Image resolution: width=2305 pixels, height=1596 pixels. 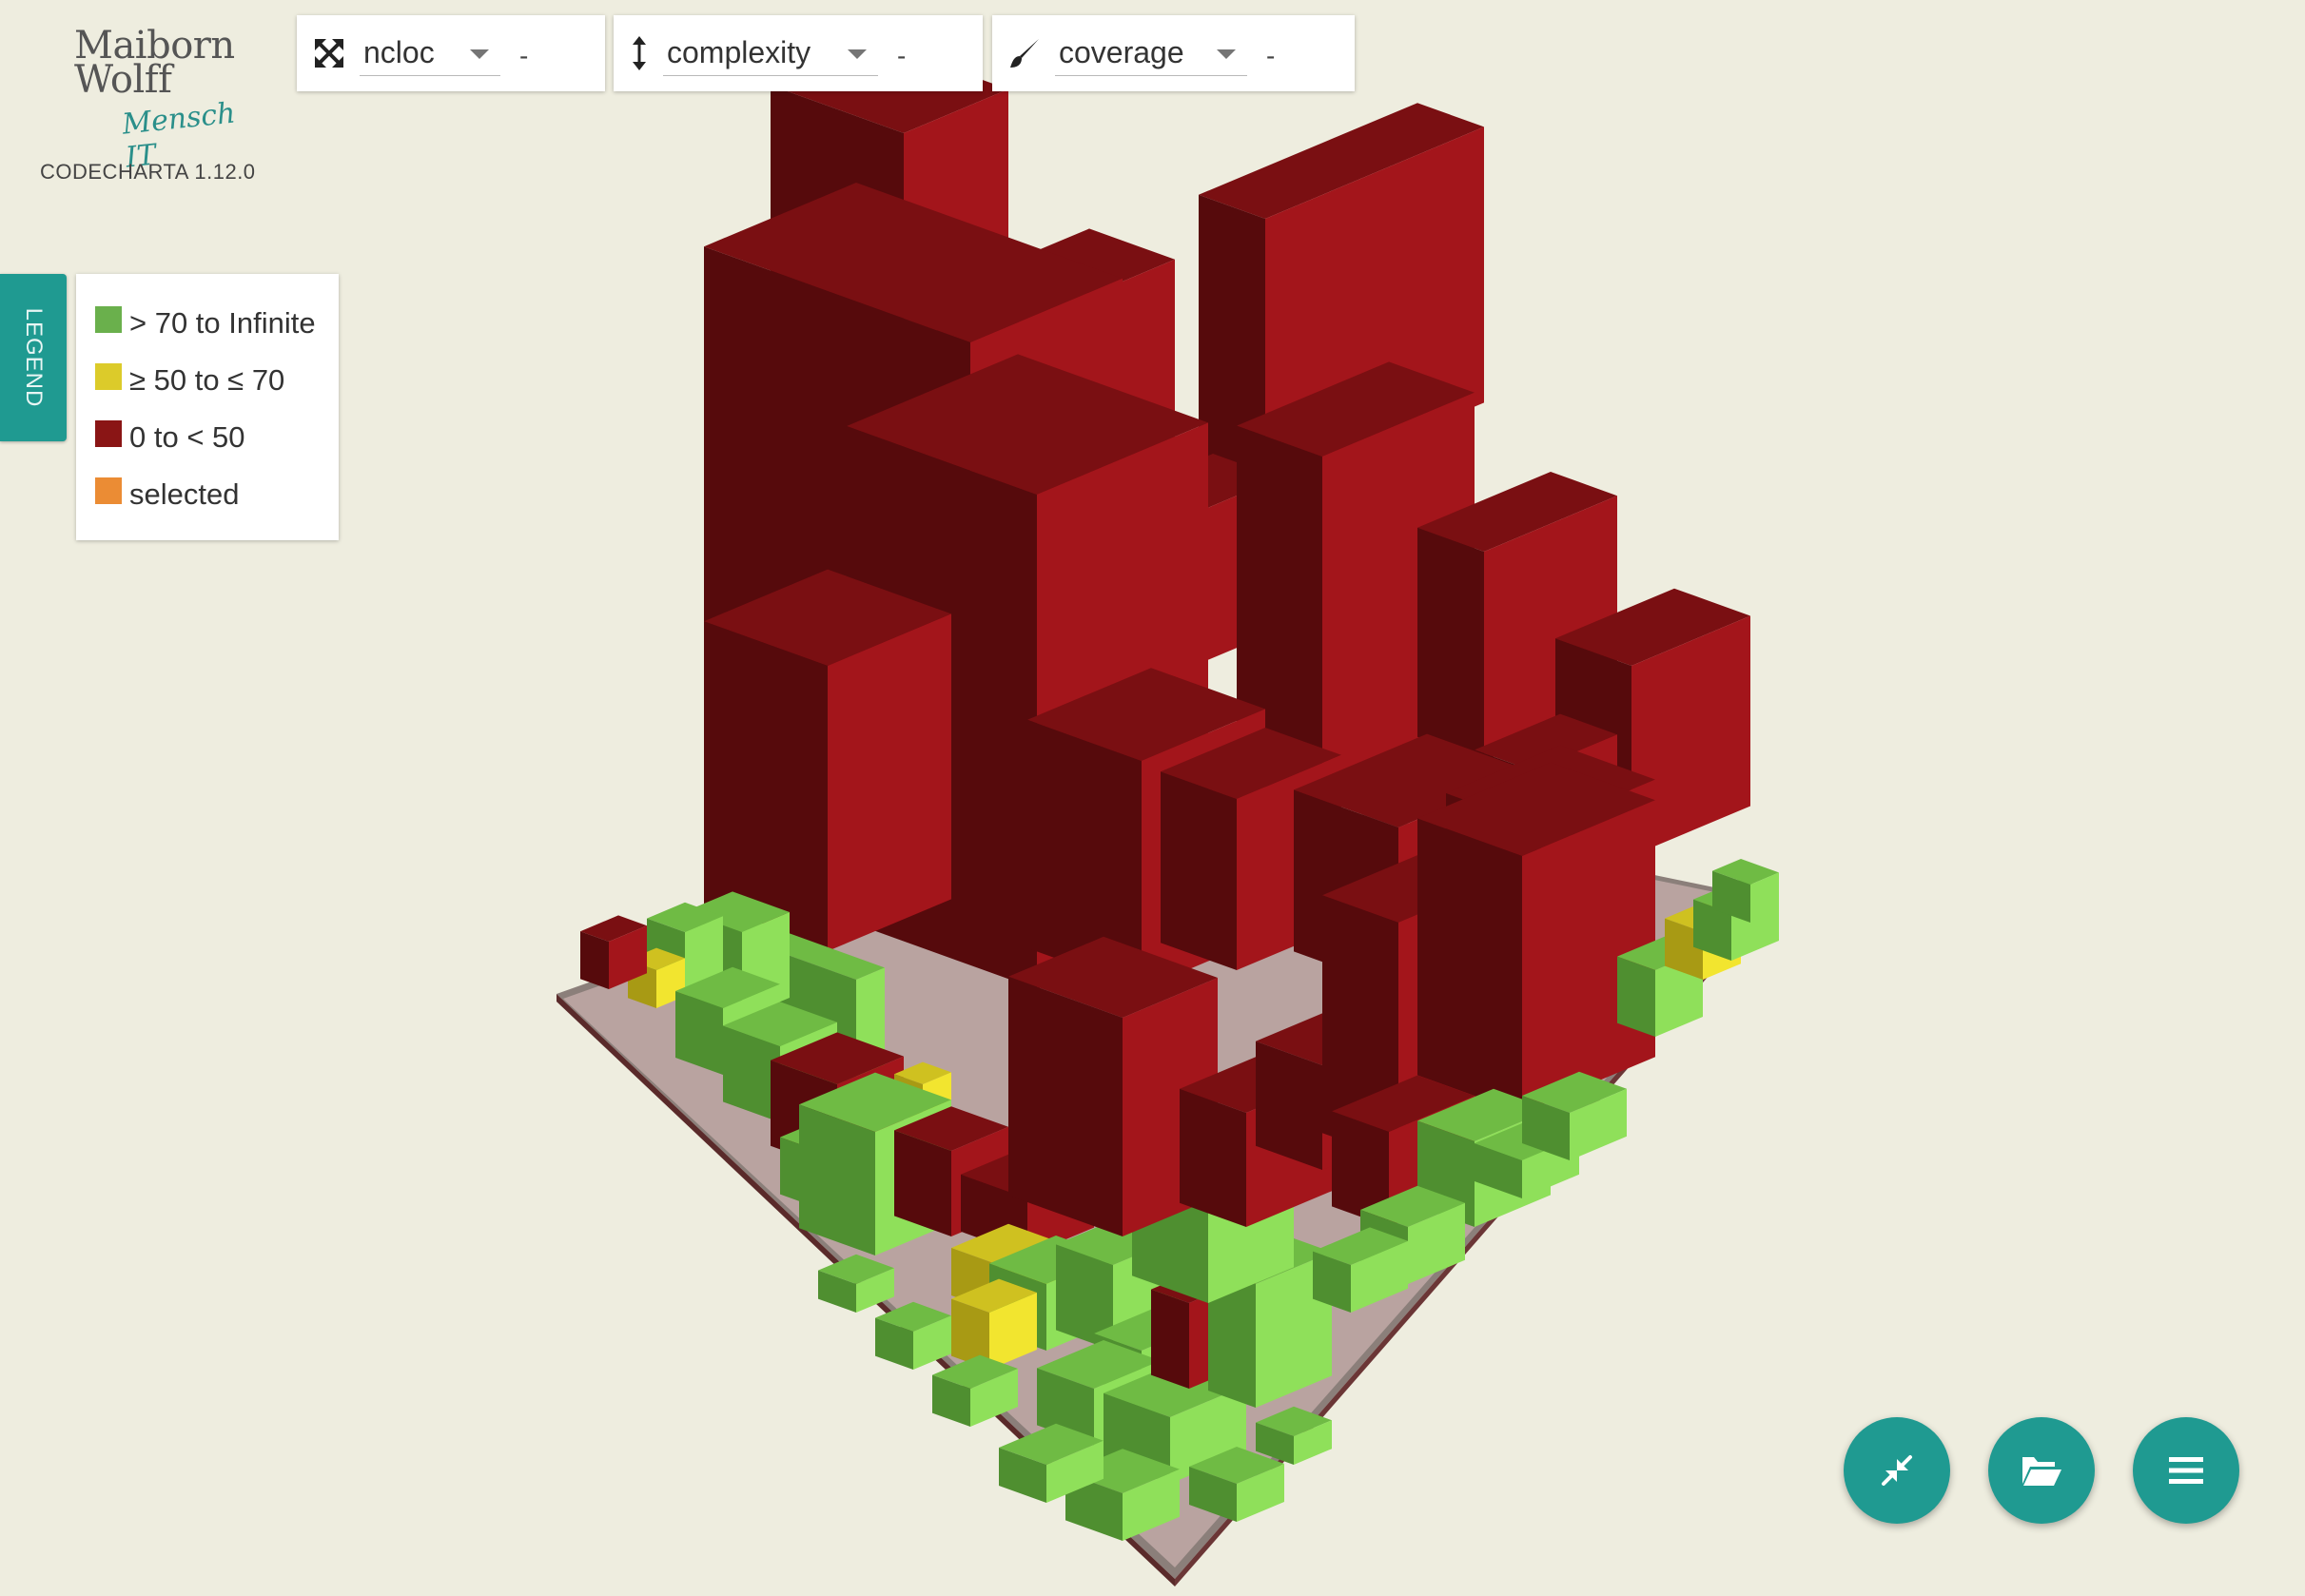 I want to click on legend-toggle-tab: LEGEND, so click(x=33, y=357).